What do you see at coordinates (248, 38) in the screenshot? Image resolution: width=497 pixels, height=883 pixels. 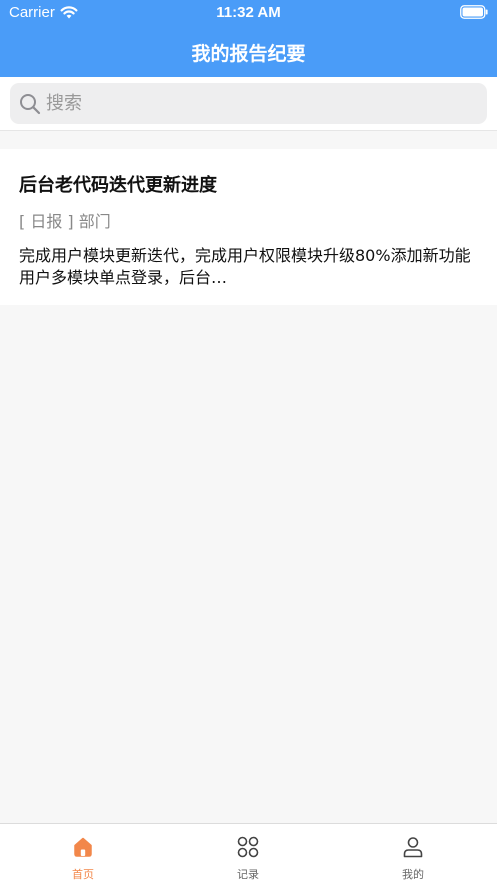 I see `header: Carrier 11:32 AM 我的报告纪要` at bounding box center [248, 38].